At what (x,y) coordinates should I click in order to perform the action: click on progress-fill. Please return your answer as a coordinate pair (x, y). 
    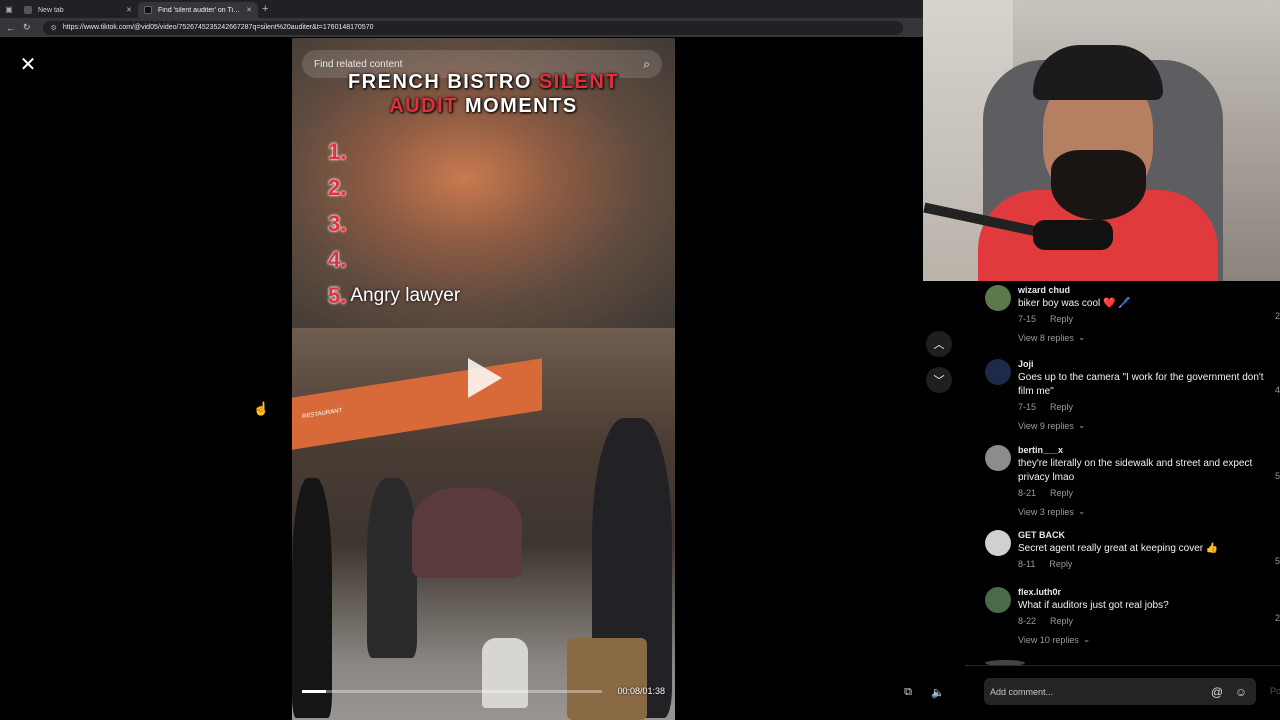
    Looking at the image, I should click on (314, 691).